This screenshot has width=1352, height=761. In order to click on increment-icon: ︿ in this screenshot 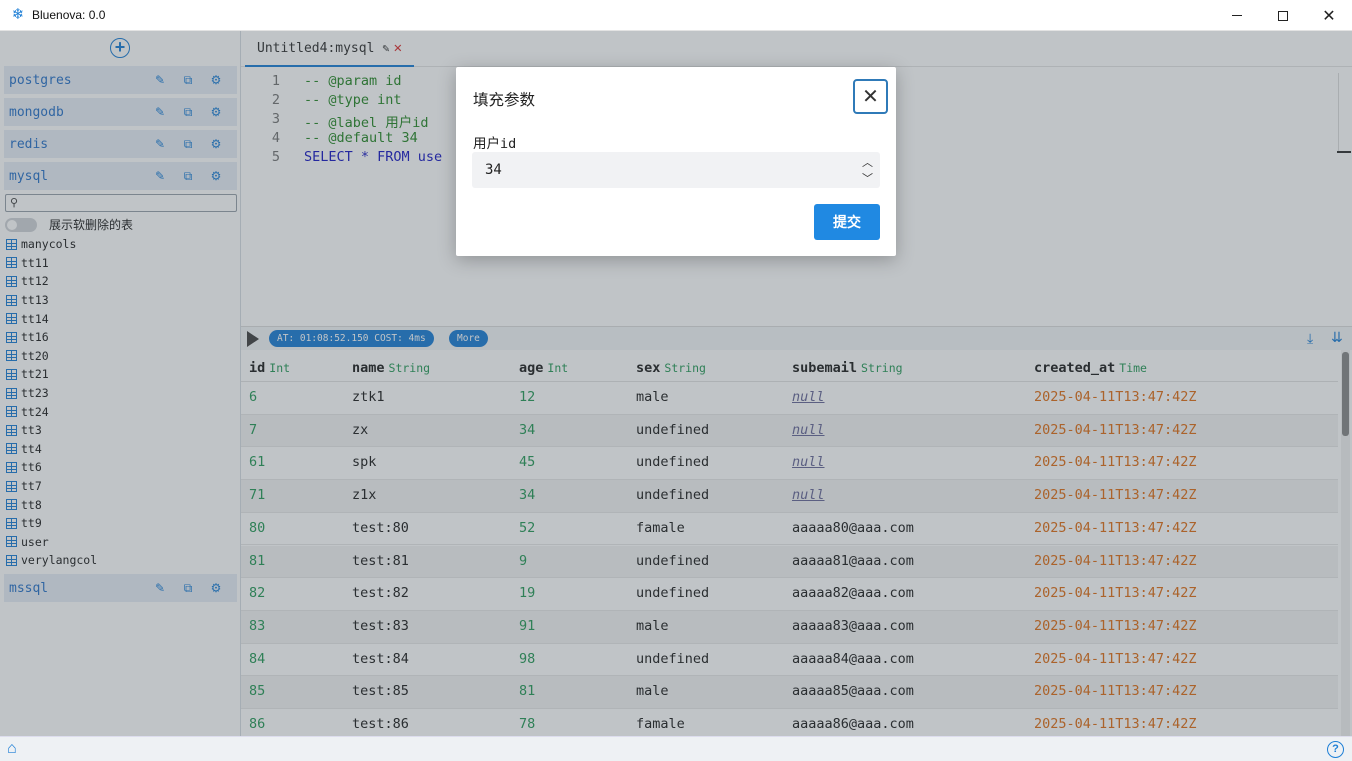, I will do `click(867, 162)`.